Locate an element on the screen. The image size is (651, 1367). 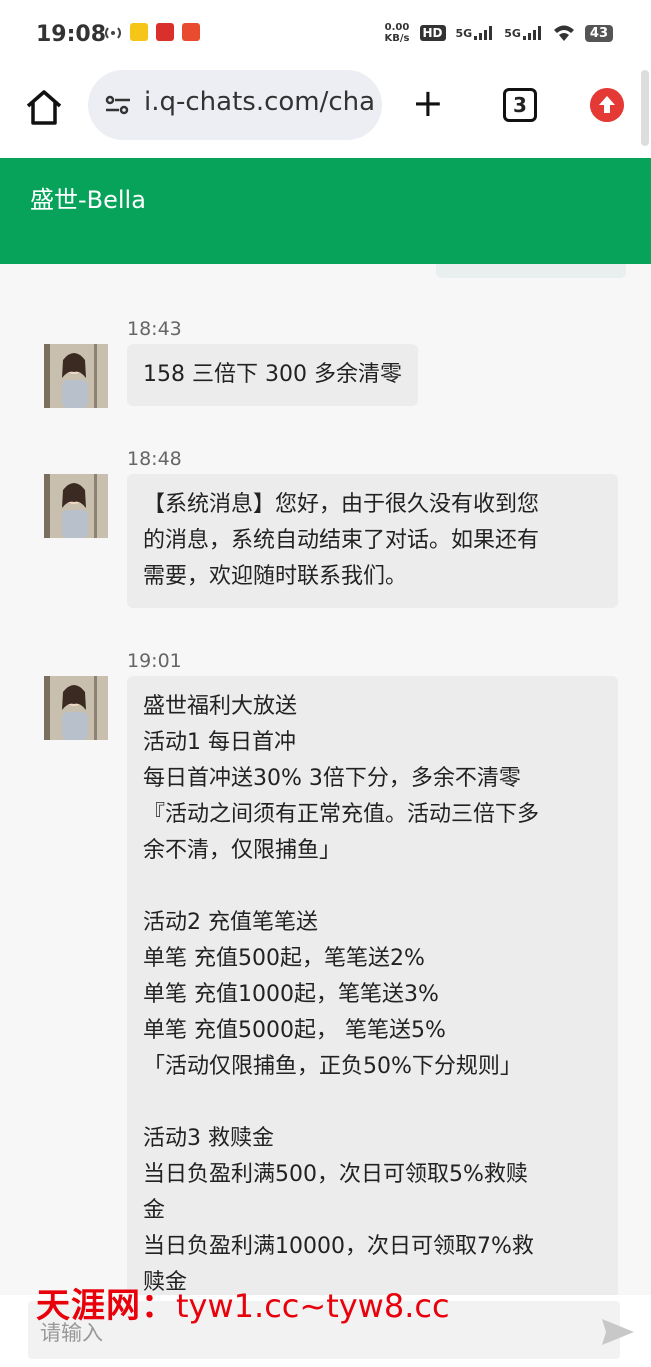
new-tab-button: + is located at coordinates (428, 103).